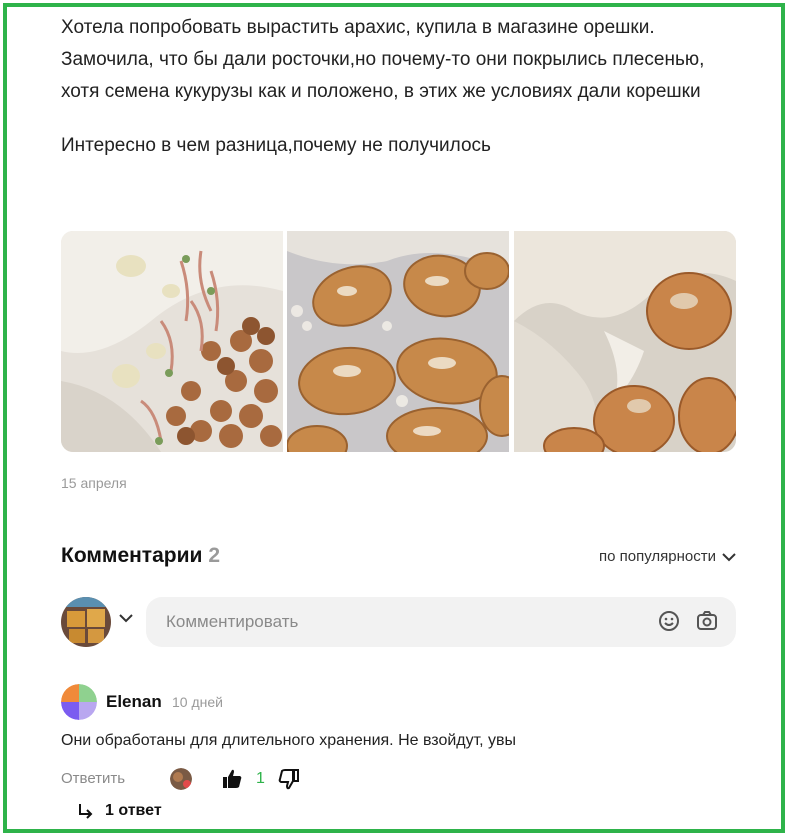 This screenshot has width=794, height=836. I want to click on thumbs-down-icon, so click(289, 779).